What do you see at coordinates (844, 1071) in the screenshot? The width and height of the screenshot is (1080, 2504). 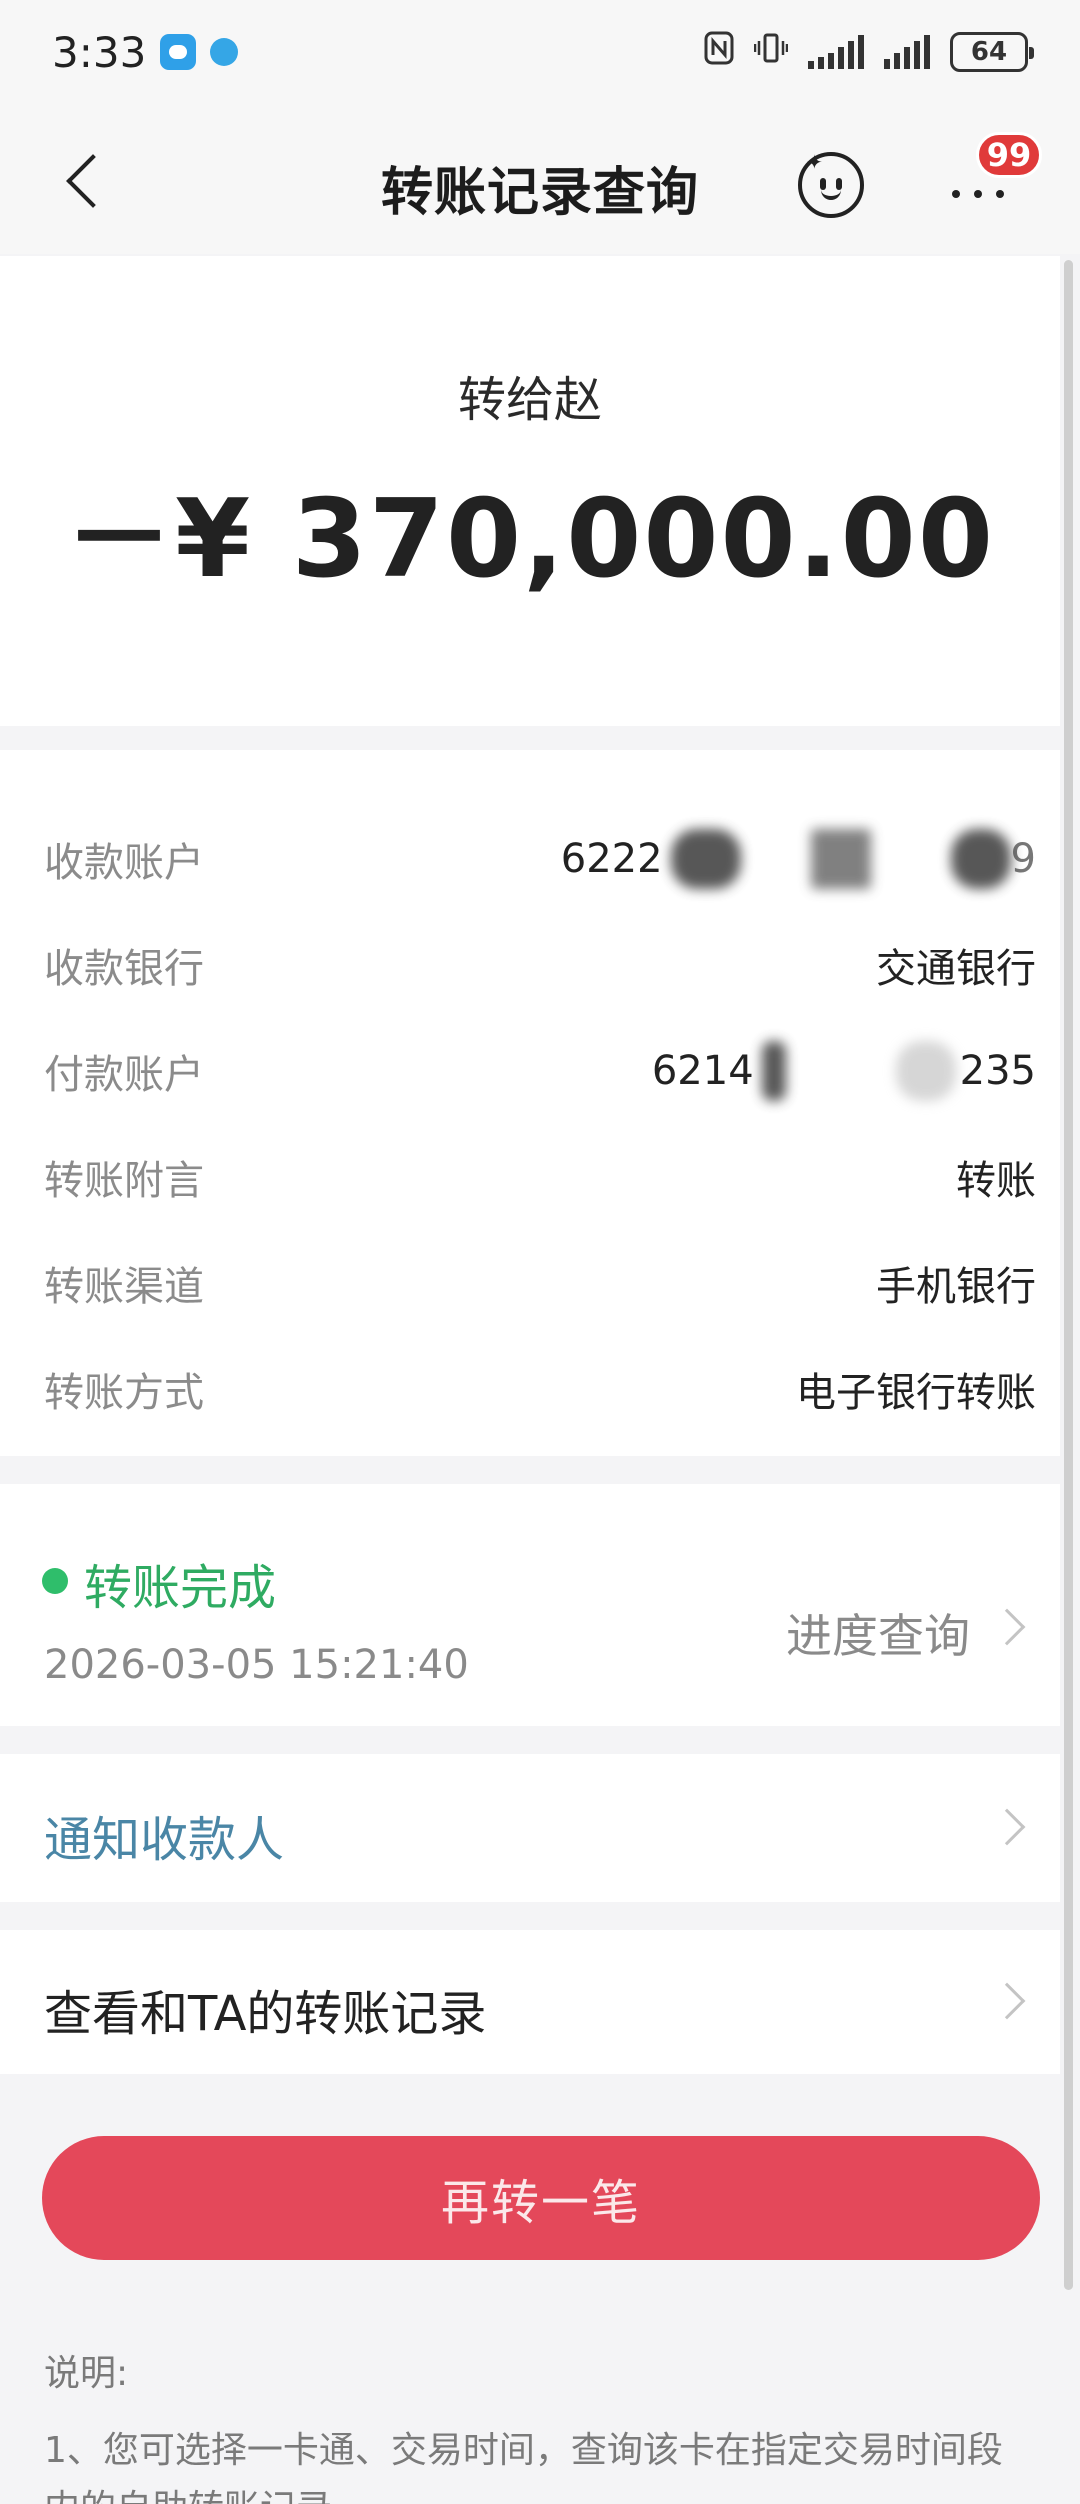 I see `detail-value: 6214 235` at bounding box center [844, 1071].